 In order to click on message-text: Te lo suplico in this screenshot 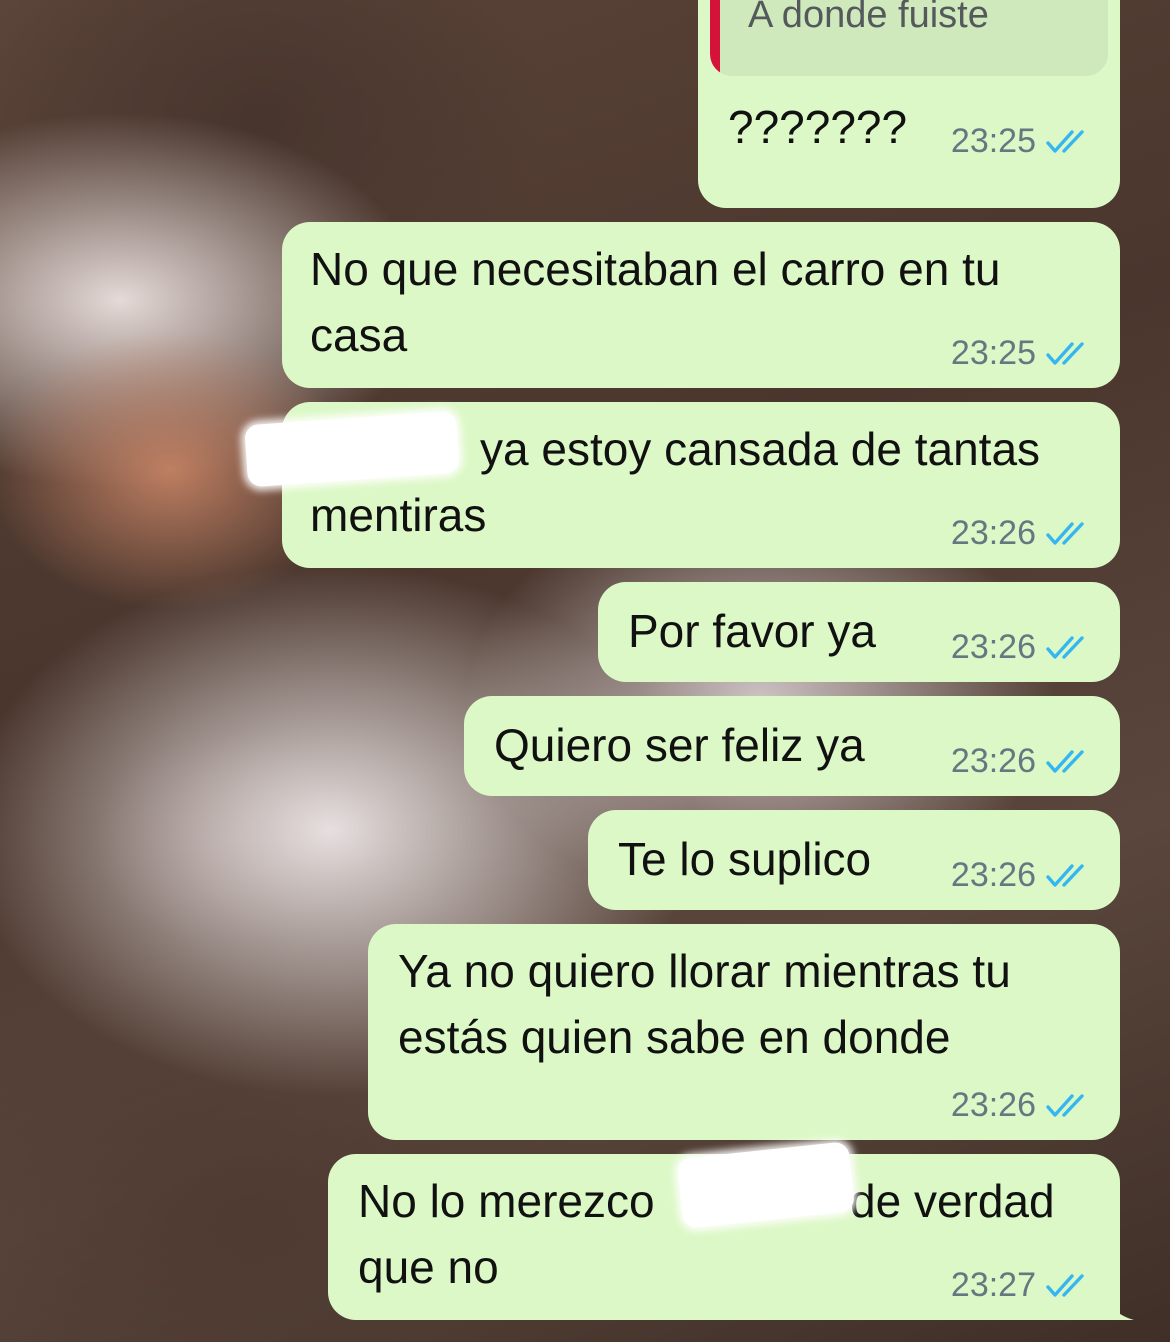, I will do `click(745, 859)`.